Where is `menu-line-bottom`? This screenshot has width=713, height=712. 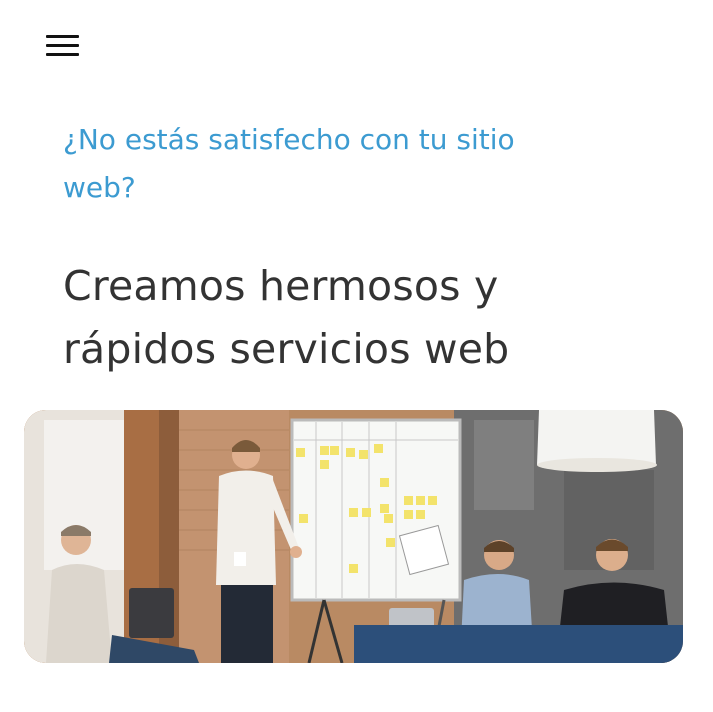
menu-line-bottom is located at coordinates (62, 54).